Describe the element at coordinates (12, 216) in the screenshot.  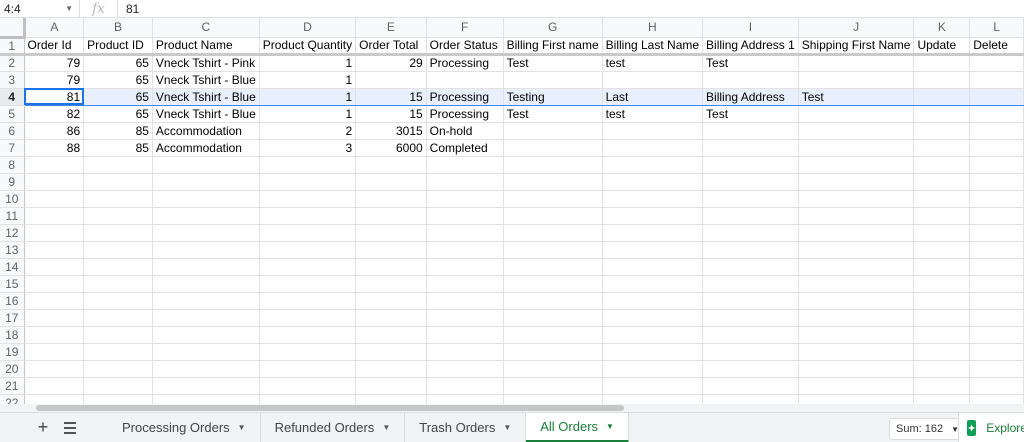
I see `row-header: 11` at that location.